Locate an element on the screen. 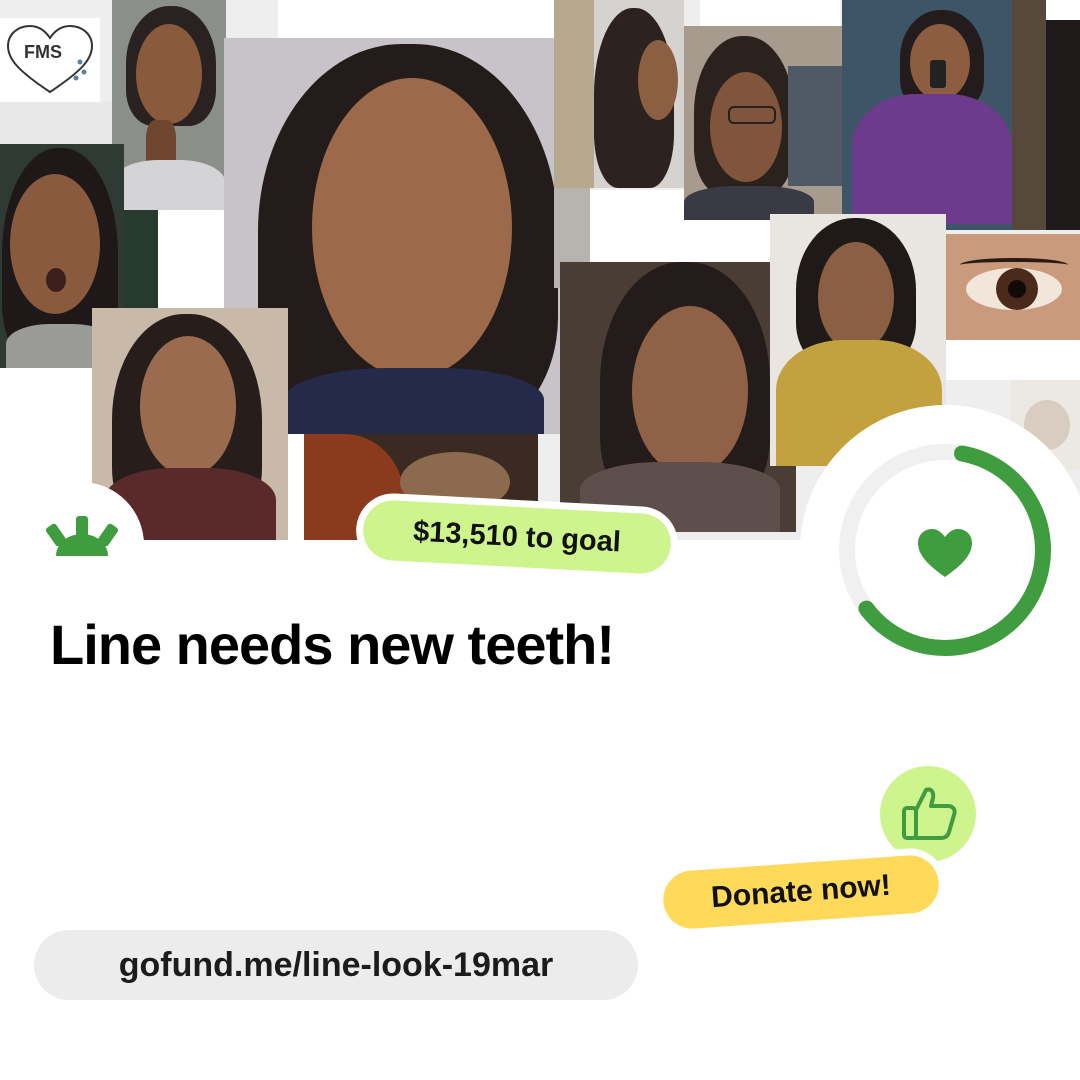  thumbs-up-icon is located at coordinates (929, 813).